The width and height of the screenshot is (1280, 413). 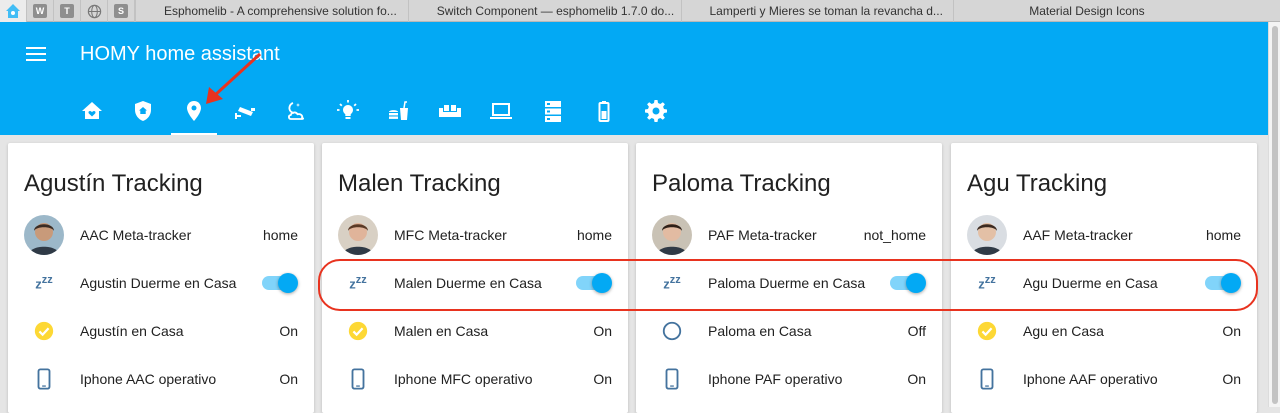 What do you see at coordinates (92, 110) in the screenshot?
I see `home-heart-icon` at bounding box center [92, 110].